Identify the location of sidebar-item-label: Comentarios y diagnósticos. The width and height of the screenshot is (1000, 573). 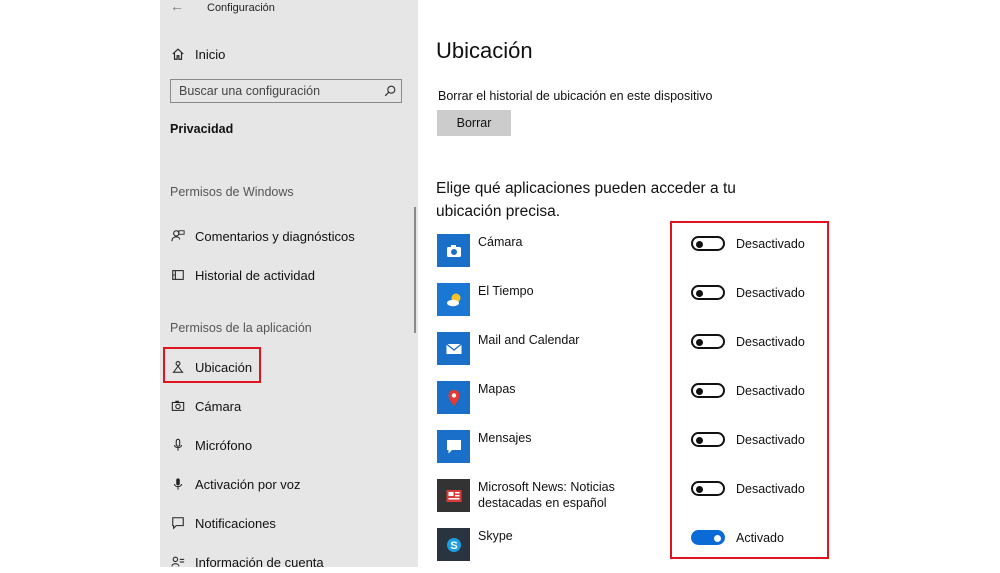
(275, 236).